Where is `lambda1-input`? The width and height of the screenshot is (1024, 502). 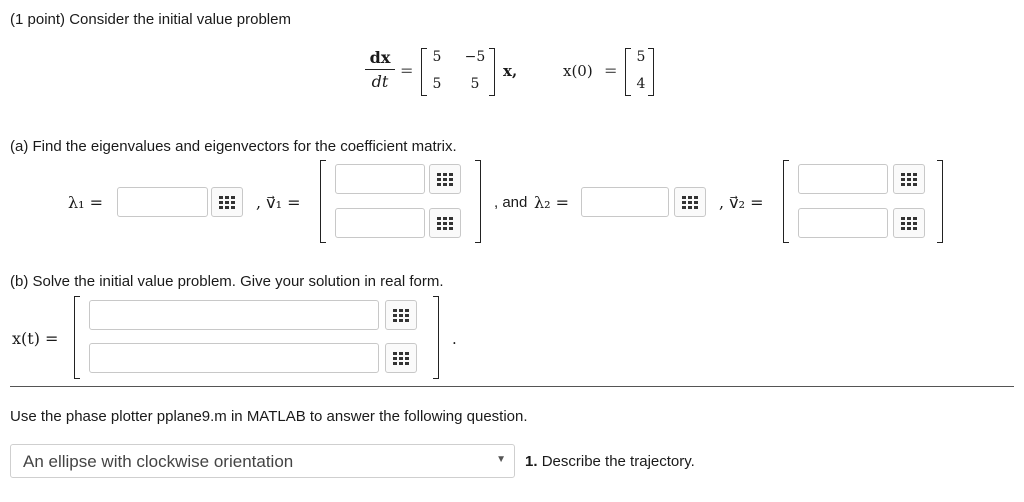 lambda1-input is located at coordinates (162, 202).